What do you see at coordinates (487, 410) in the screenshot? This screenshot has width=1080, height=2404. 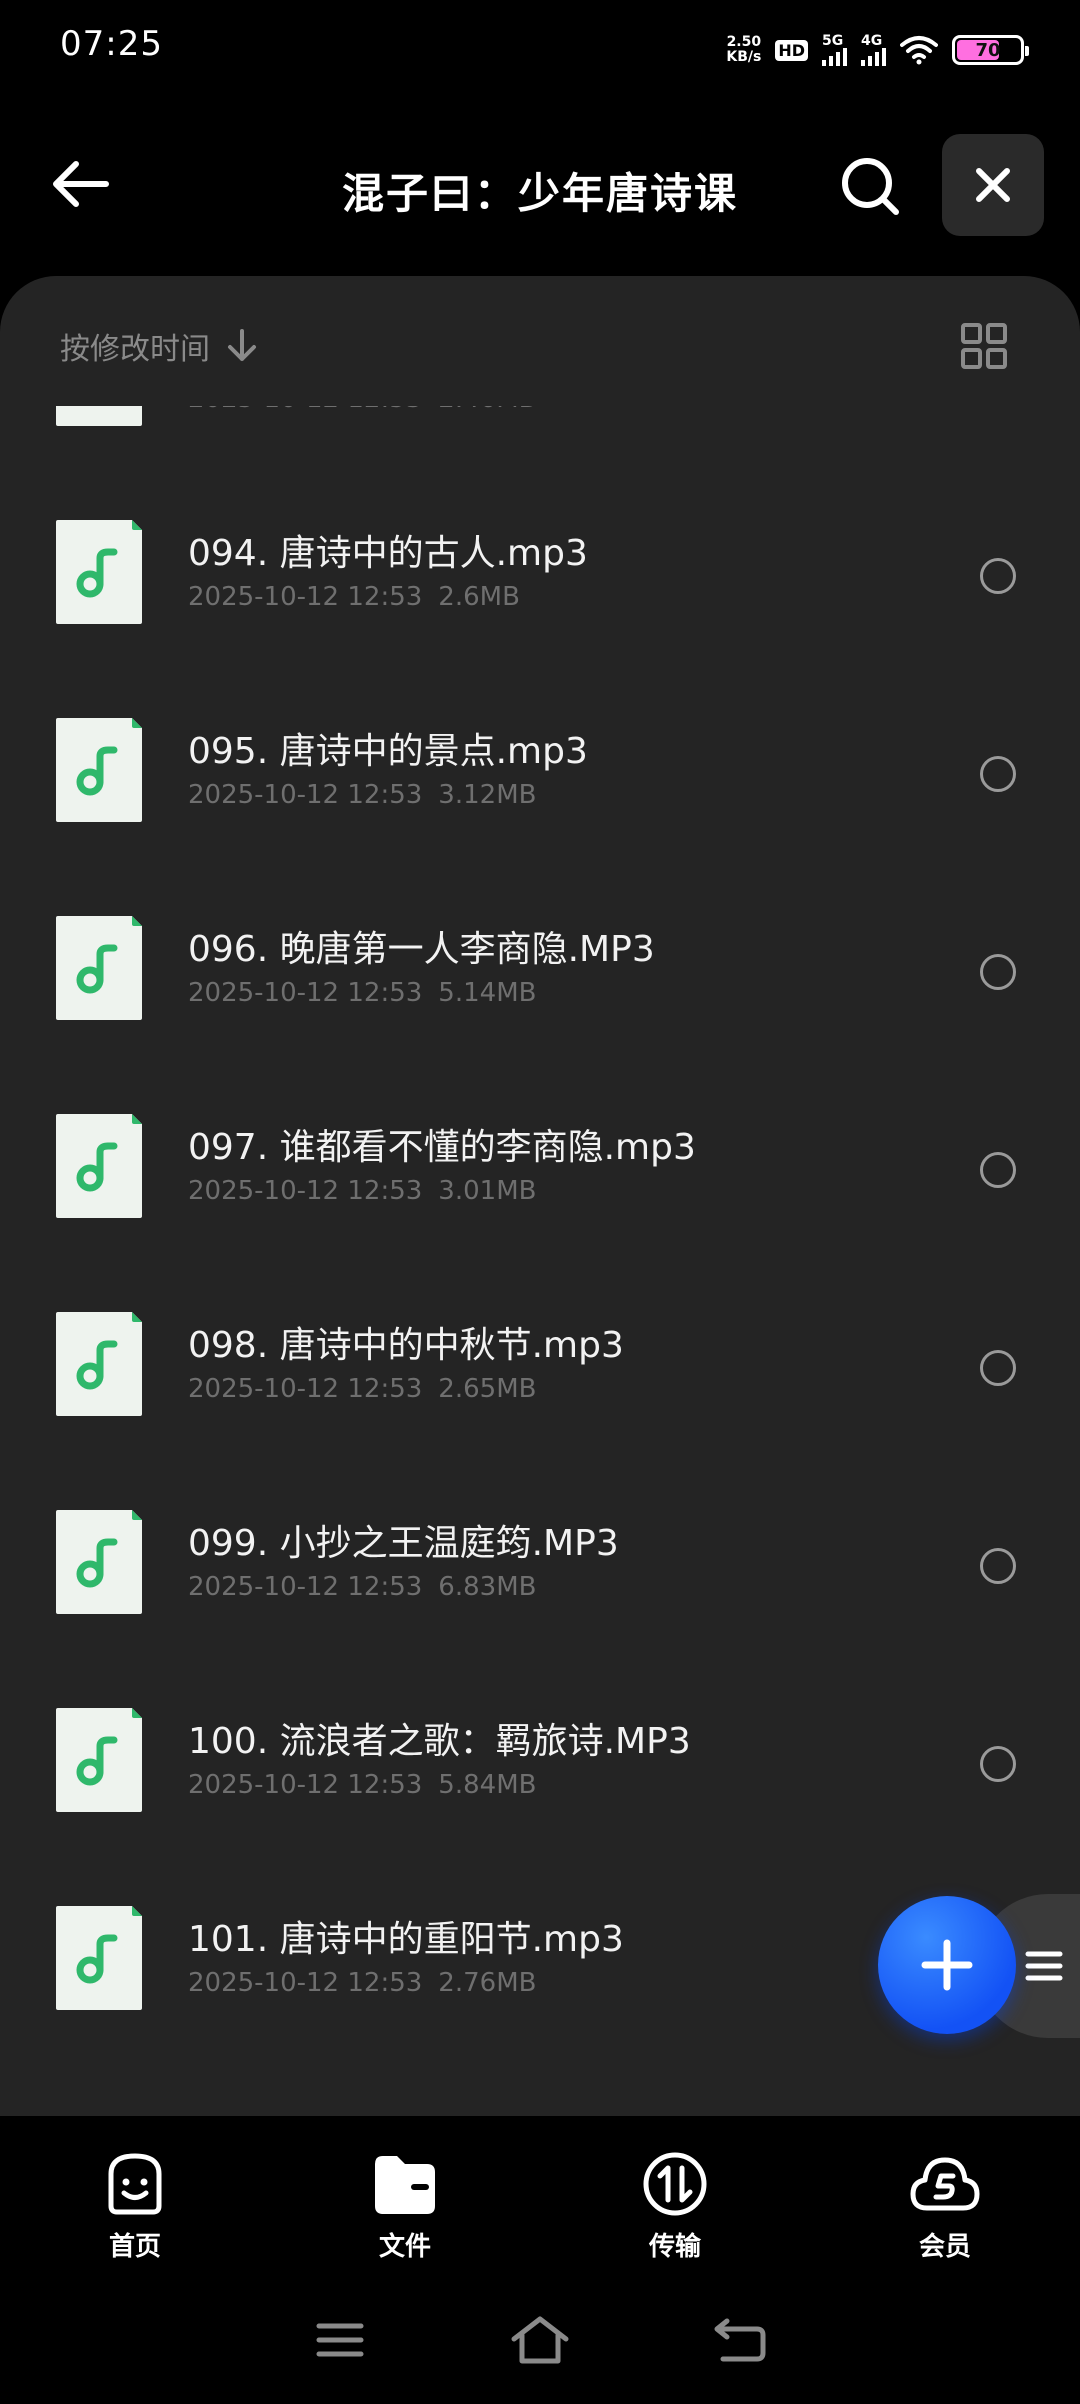 I see `file-size: 2.46MB` at bounding box center [487, 410].